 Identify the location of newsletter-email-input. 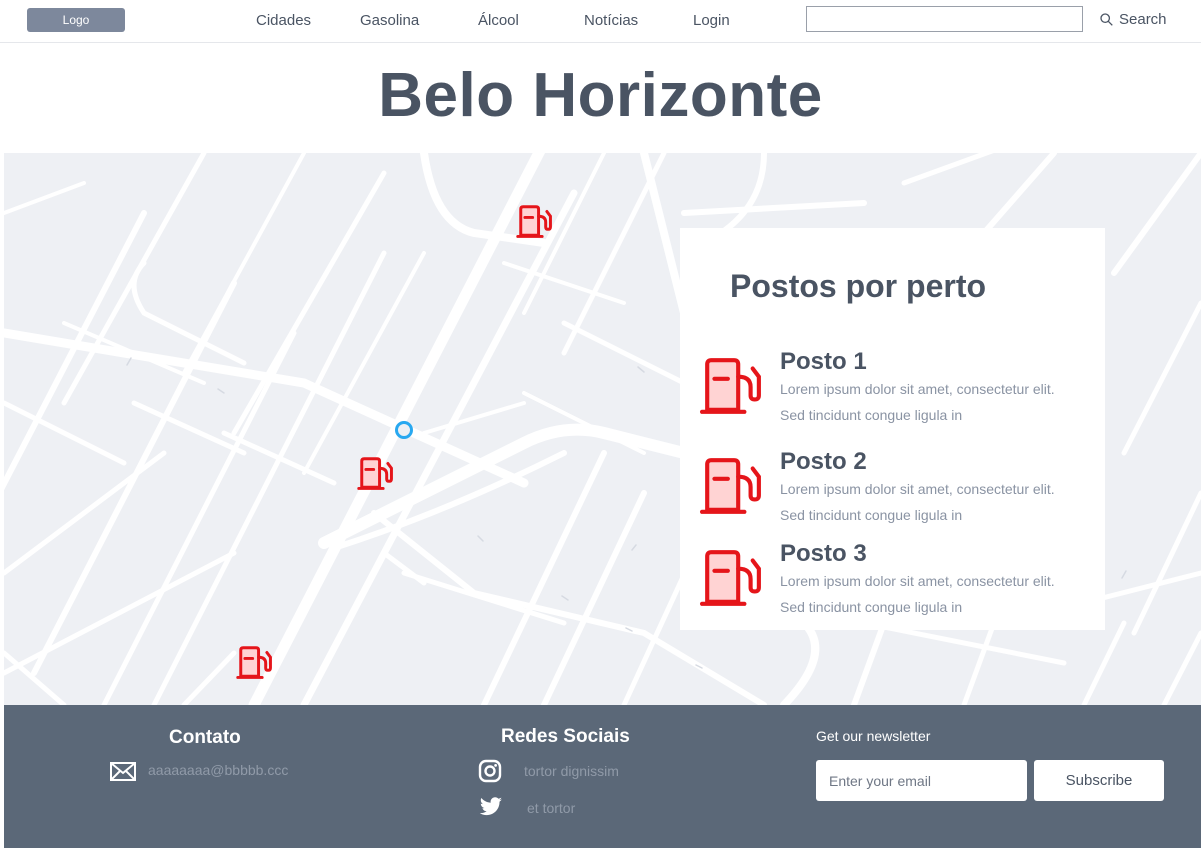
(921, 780).